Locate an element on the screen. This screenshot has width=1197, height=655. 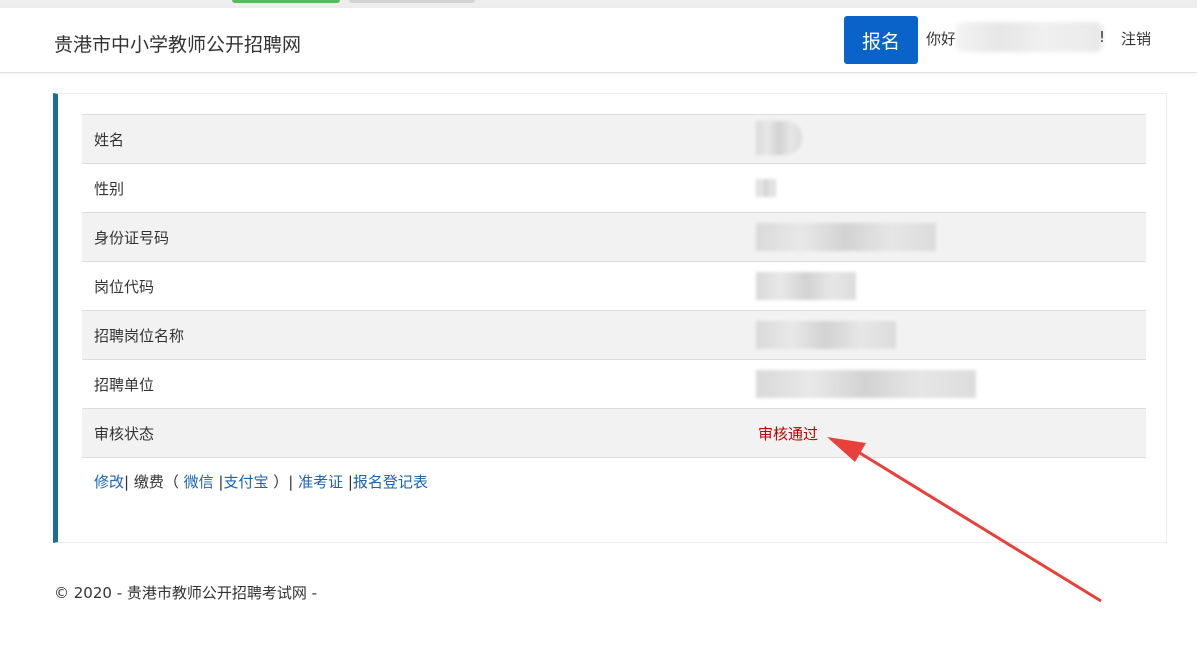
annotation-arrow-head is located at coordinates (846, 449).